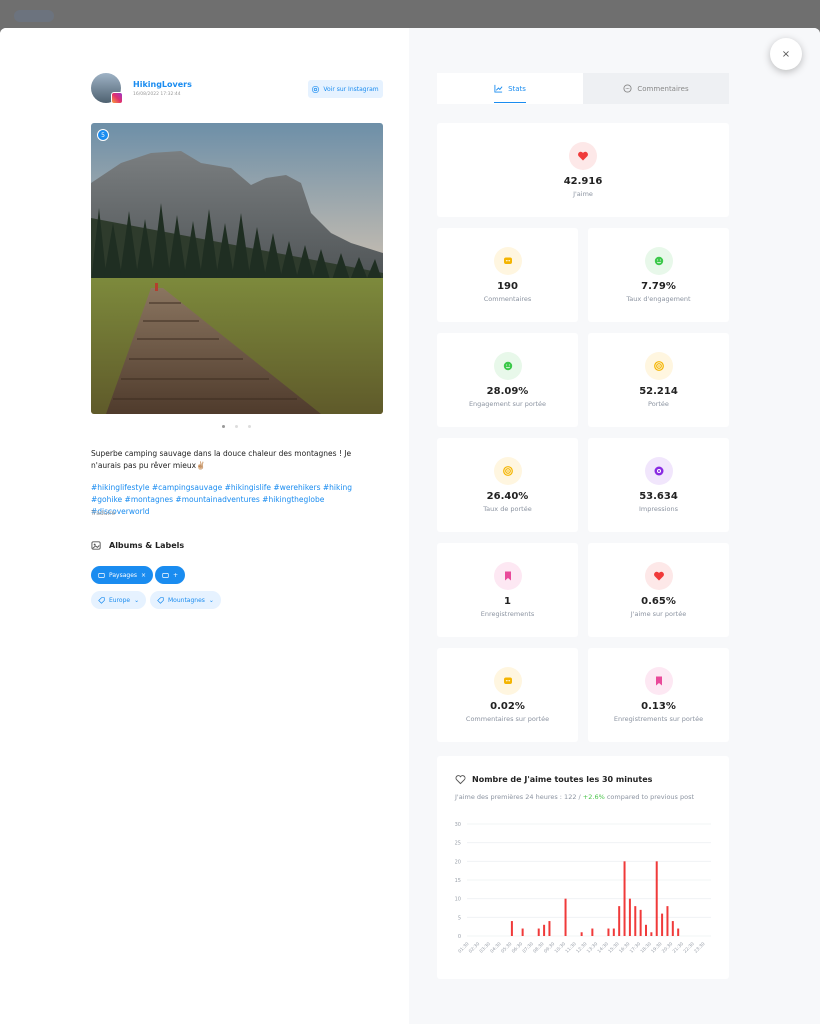 Image resolution: width=820 pixels, height=1024 pixels. Describe the element at coordinates (658, 719) in the screenshot. I see `stat-label: Enregistrements sur portée` at that location.